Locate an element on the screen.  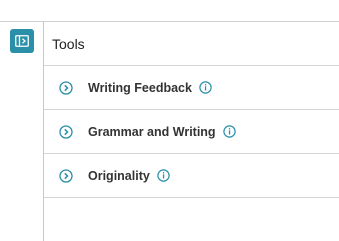
tool-label: Originality is located at coordinates (119, 175).